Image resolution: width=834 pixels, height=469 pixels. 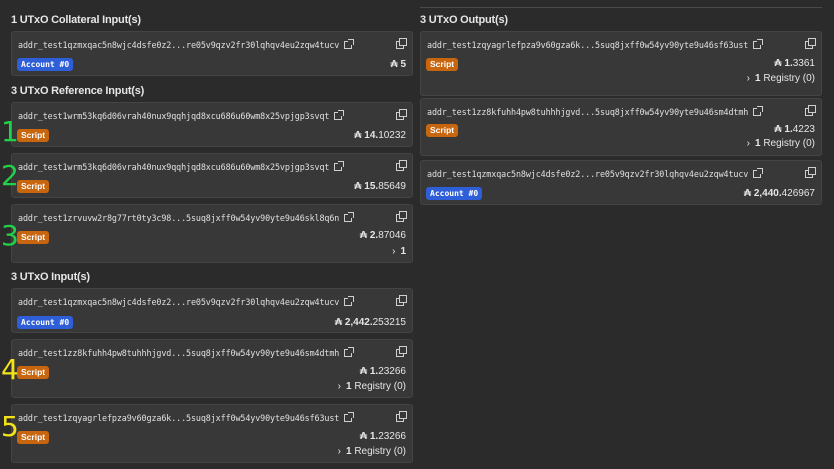 What do you see at coordinates (398, 64) in the screenshot?
I see `utxo-amount: ₳ 5` at bounding box center [398, 64].